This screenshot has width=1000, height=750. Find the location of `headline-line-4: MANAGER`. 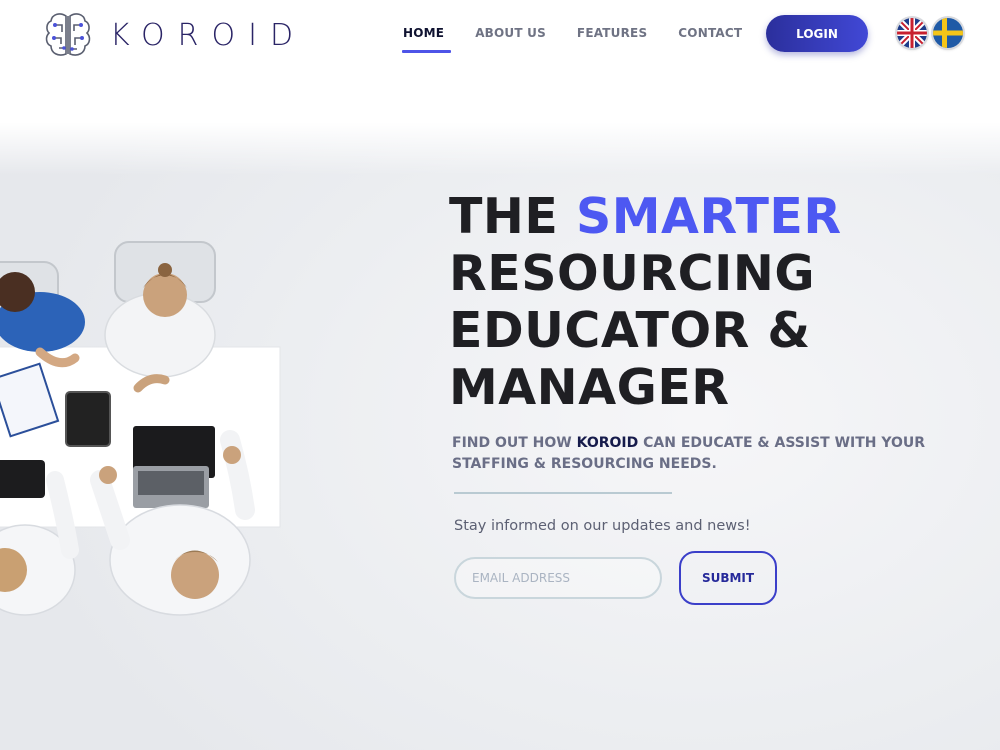

headline-line-4: MANAGER is located at coordinates (589, 387).